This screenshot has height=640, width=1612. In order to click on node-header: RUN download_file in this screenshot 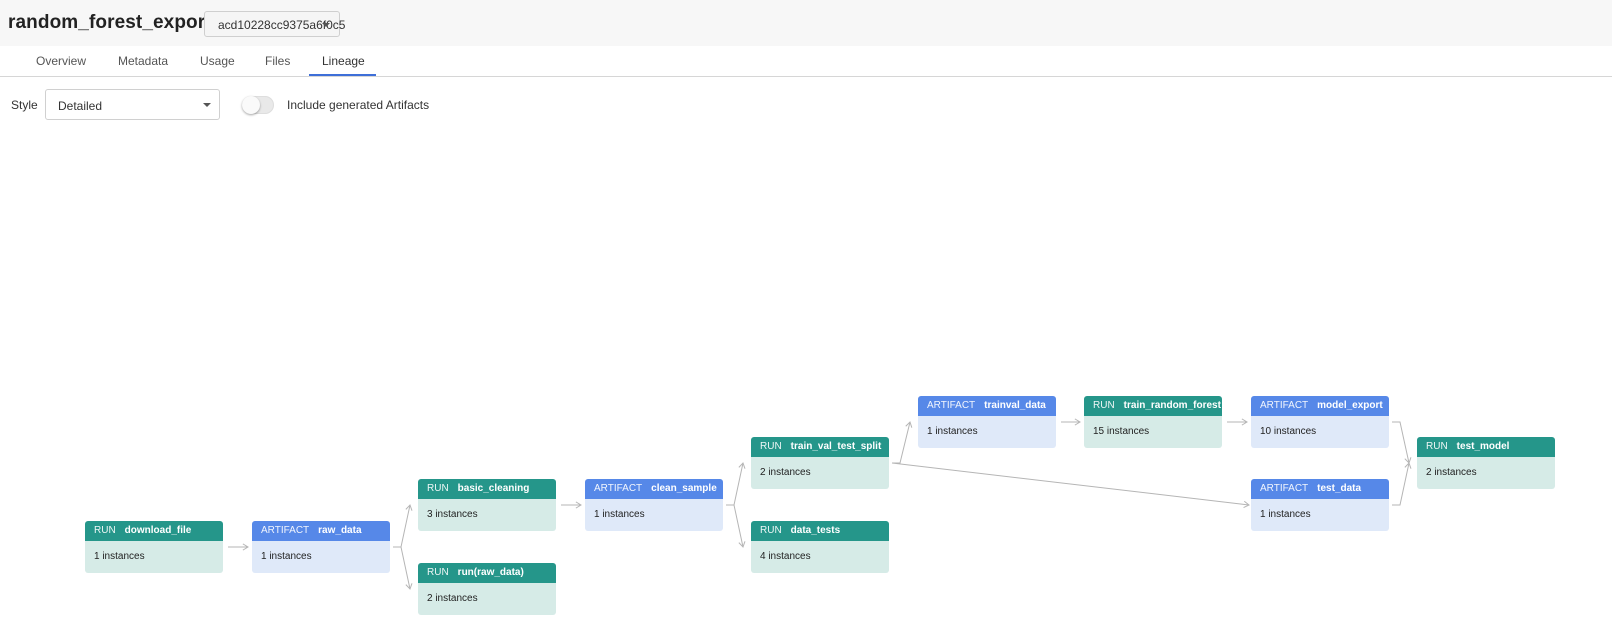, I will do `click(154, 531)`.